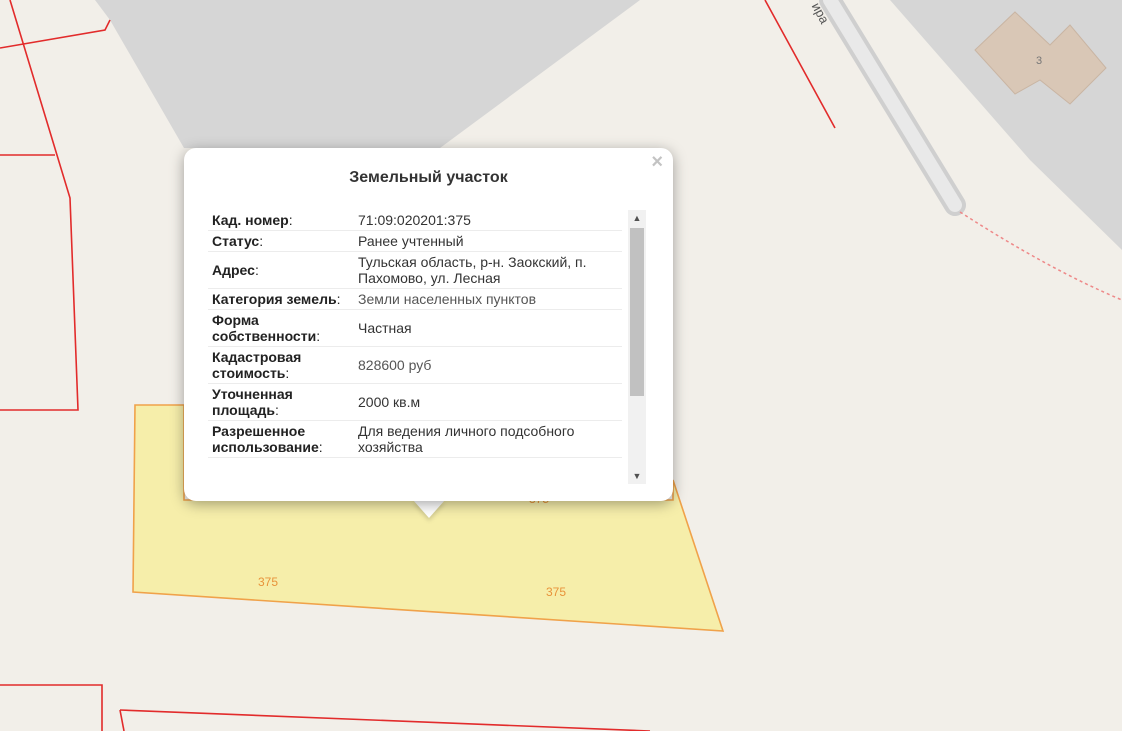 The image size is (1122, 731). I want to click on row-key: Уточненная площадь:, so click(281, 402).